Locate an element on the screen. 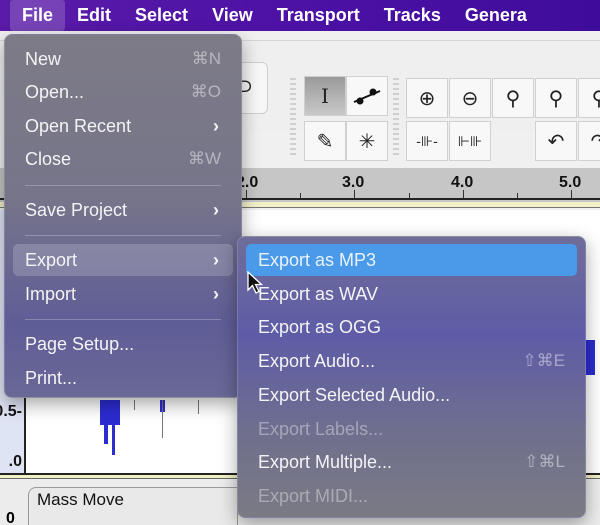 The height and width of the screenshot is (525, 600). zoom-toggle-button: ⚲ is located at coordinates (589, 98).